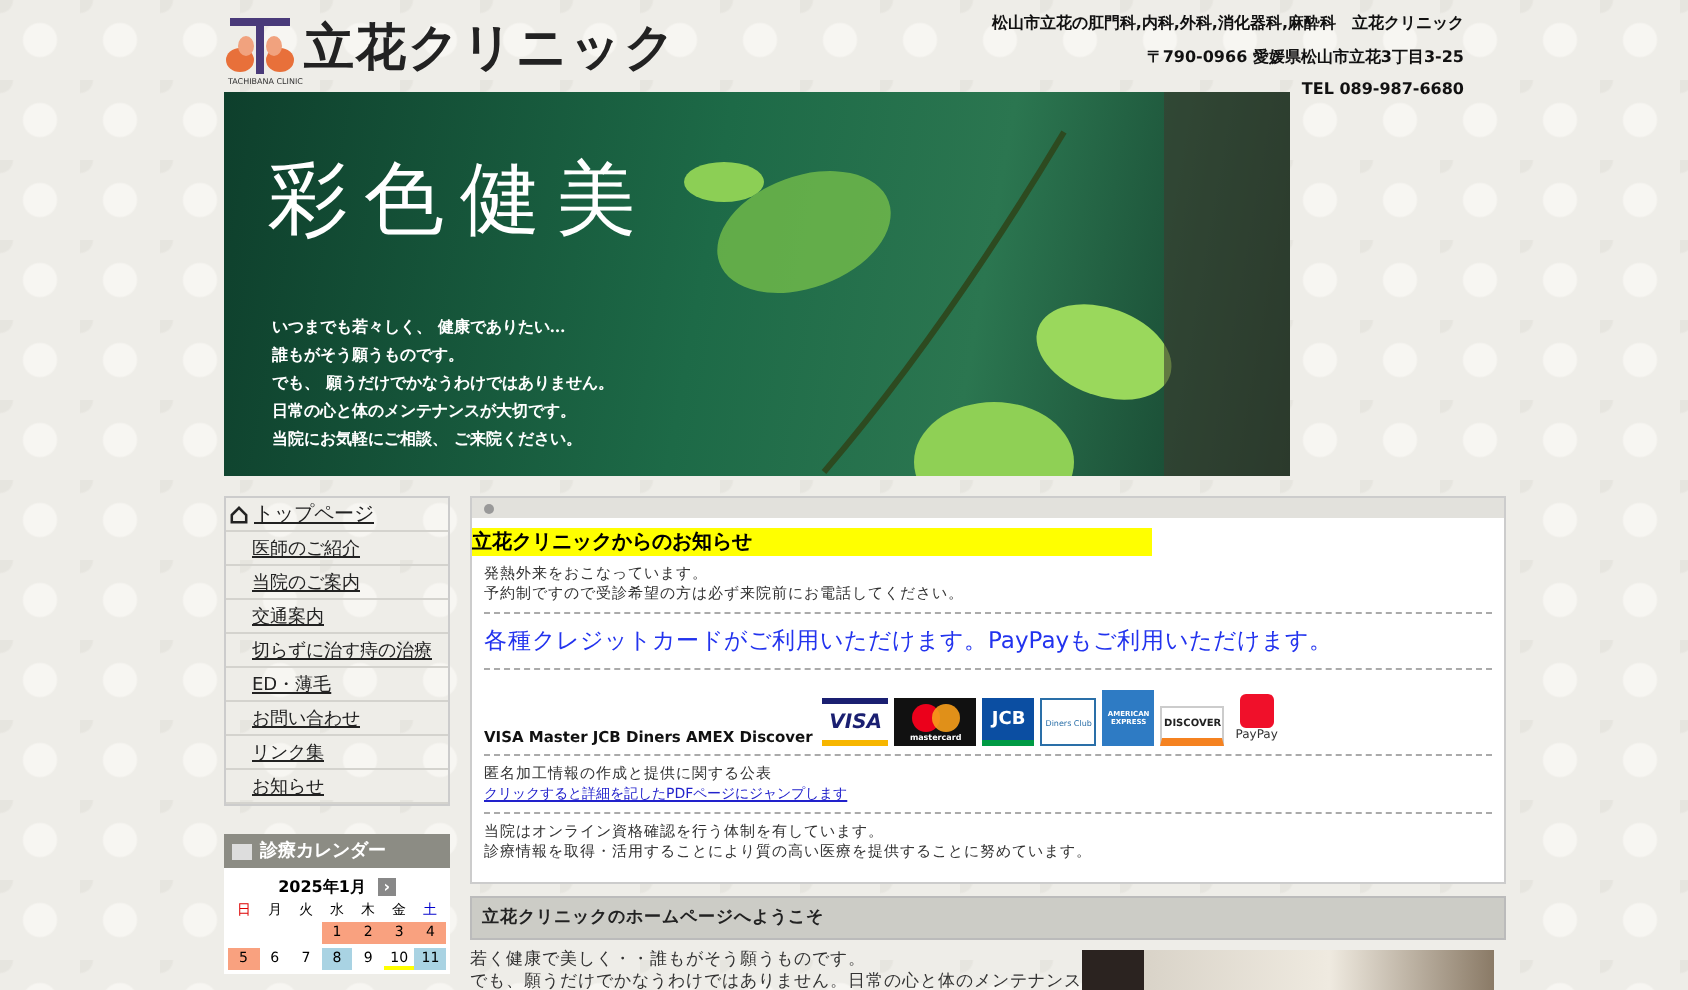  I want to click on clinic-logo-icon, so click(260, 46).